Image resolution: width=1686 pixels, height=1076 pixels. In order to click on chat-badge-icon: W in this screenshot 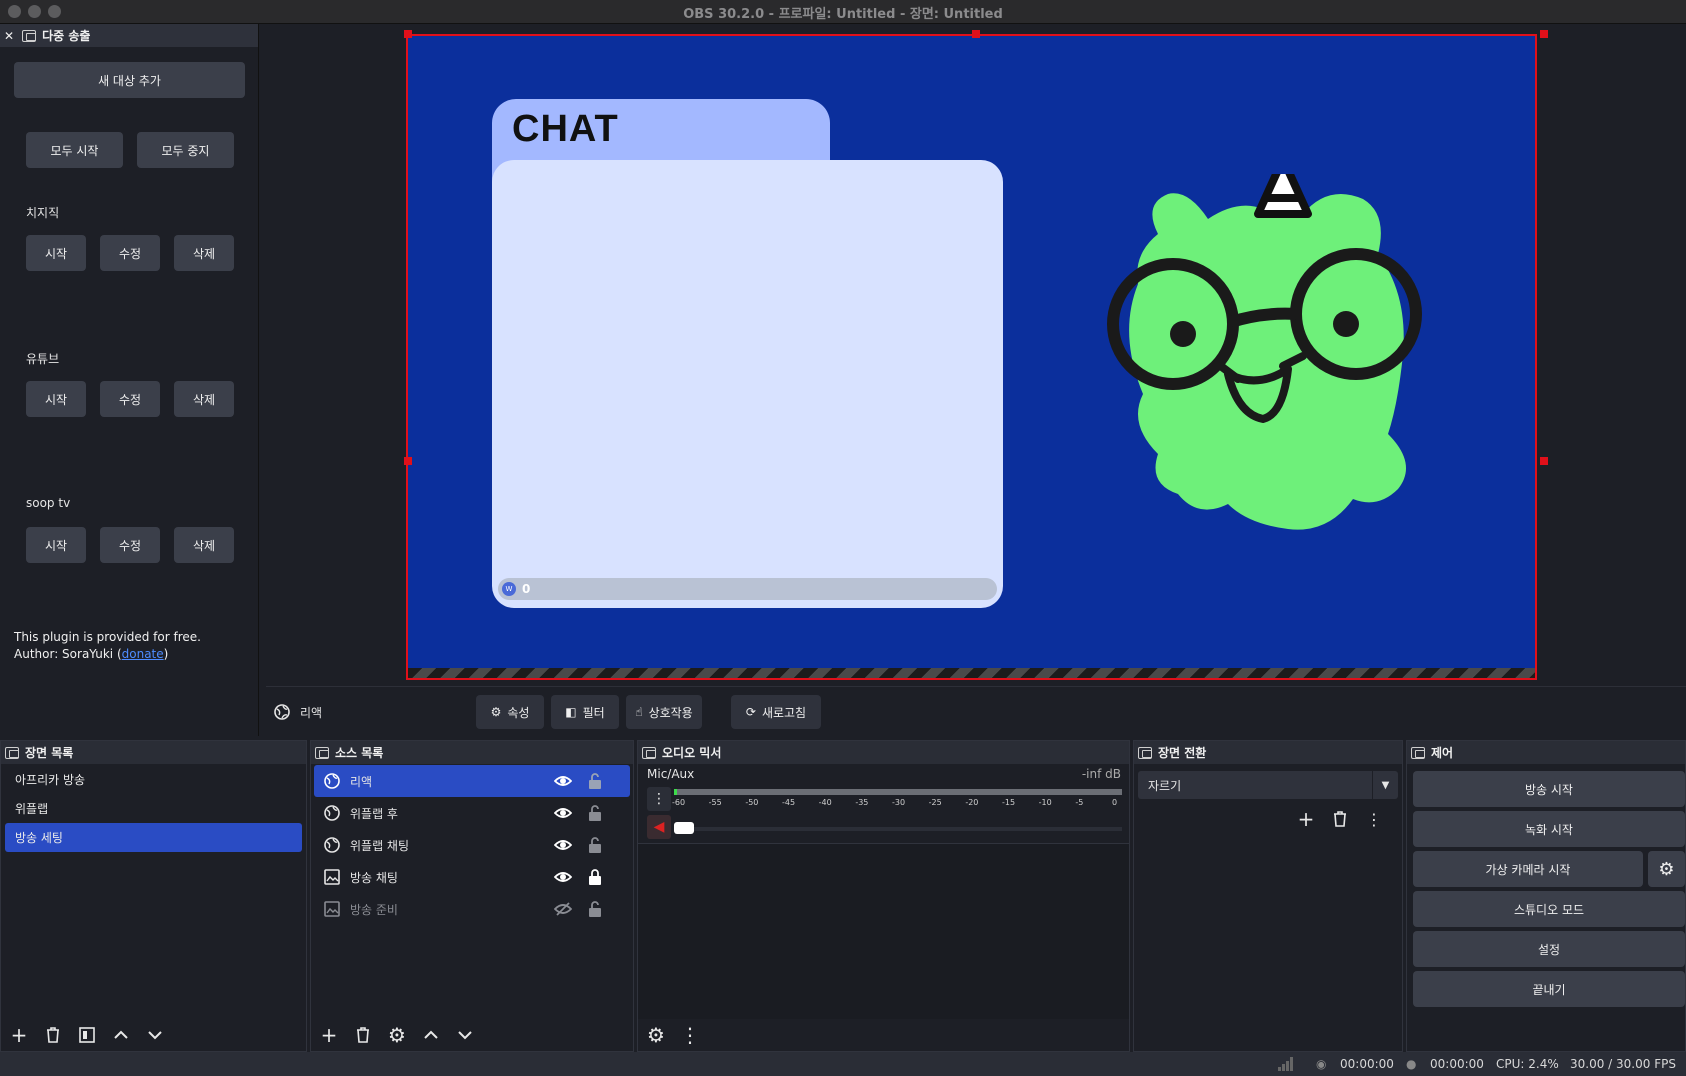, I will do `click(509, 589)`.